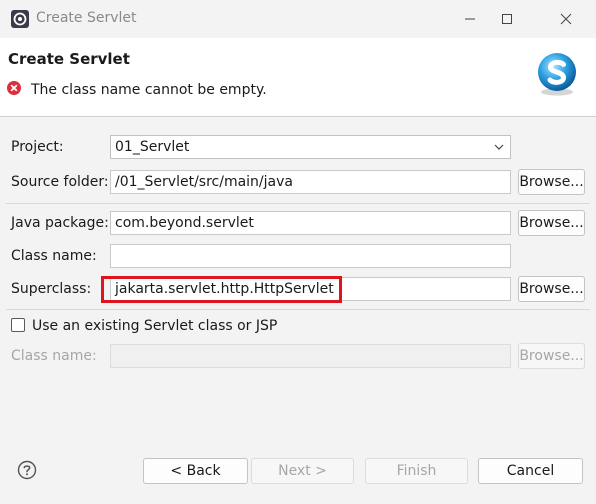 The image size is (596, 504). I want to click on maximize-icon, so click(507, 19).